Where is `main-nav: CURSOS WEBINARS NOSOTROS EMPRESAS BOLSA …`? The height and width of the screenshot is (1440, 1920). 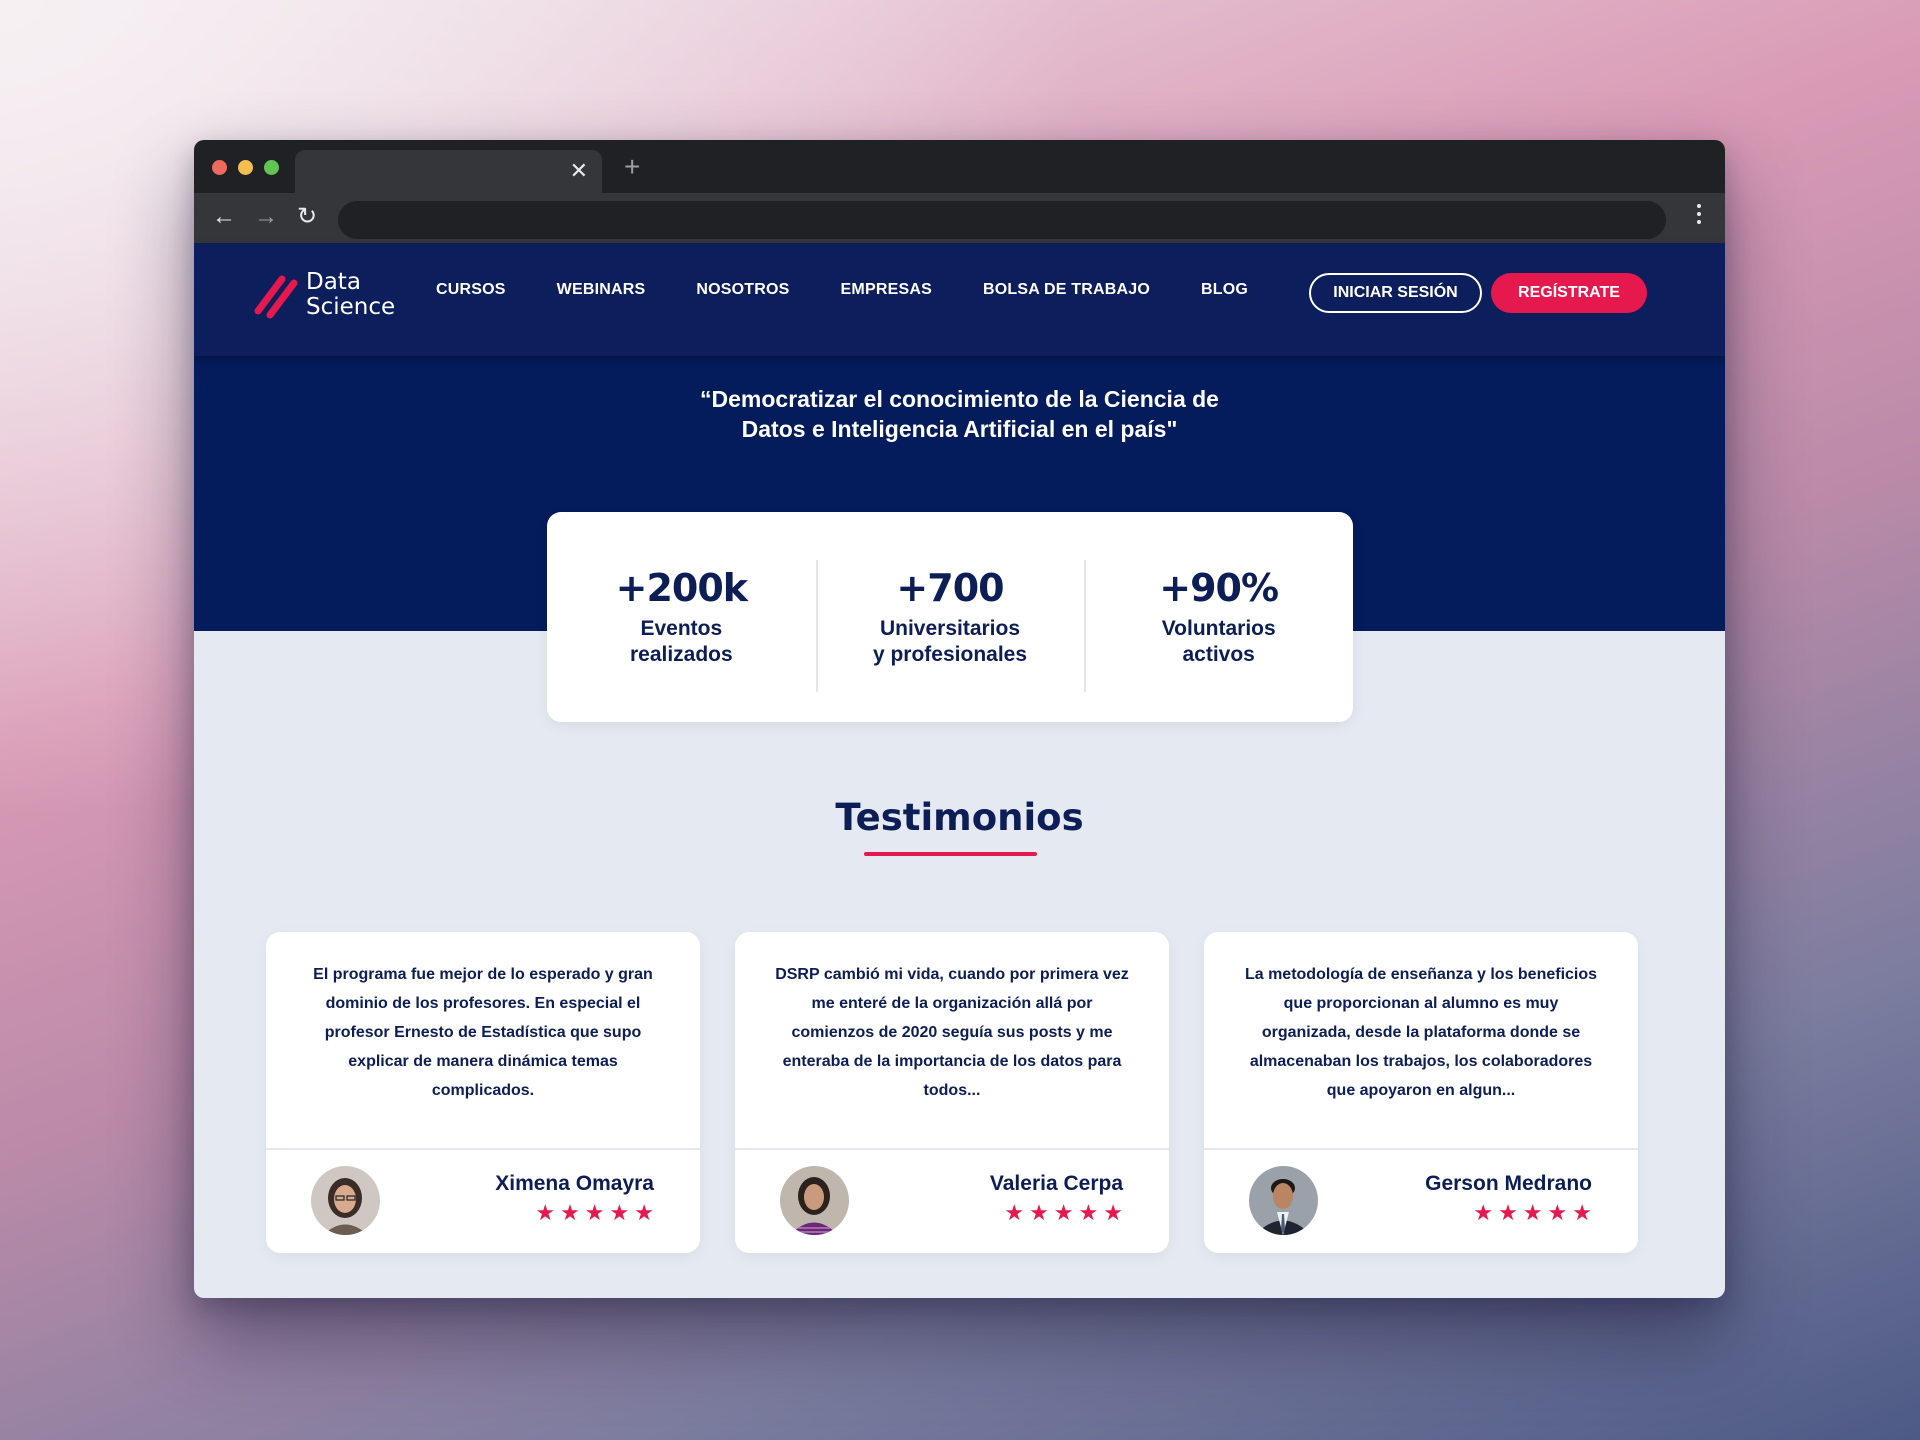 main-nav: CURSOS WEBINARS NOSOTROS EMPRESAS BOLSA … is located at coordinates (867, 290).